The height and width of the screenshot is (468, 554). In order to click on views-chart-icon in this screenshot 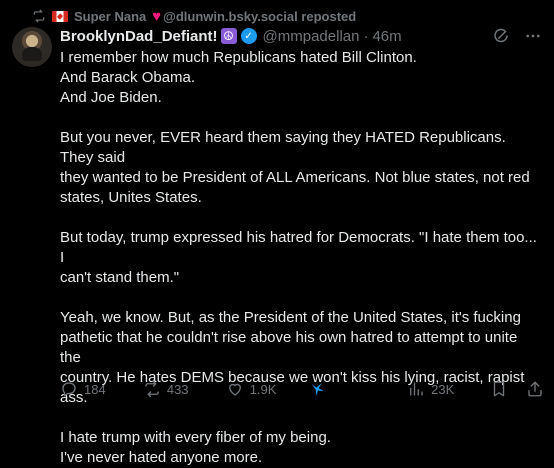, I will do `click(416, 389)`.